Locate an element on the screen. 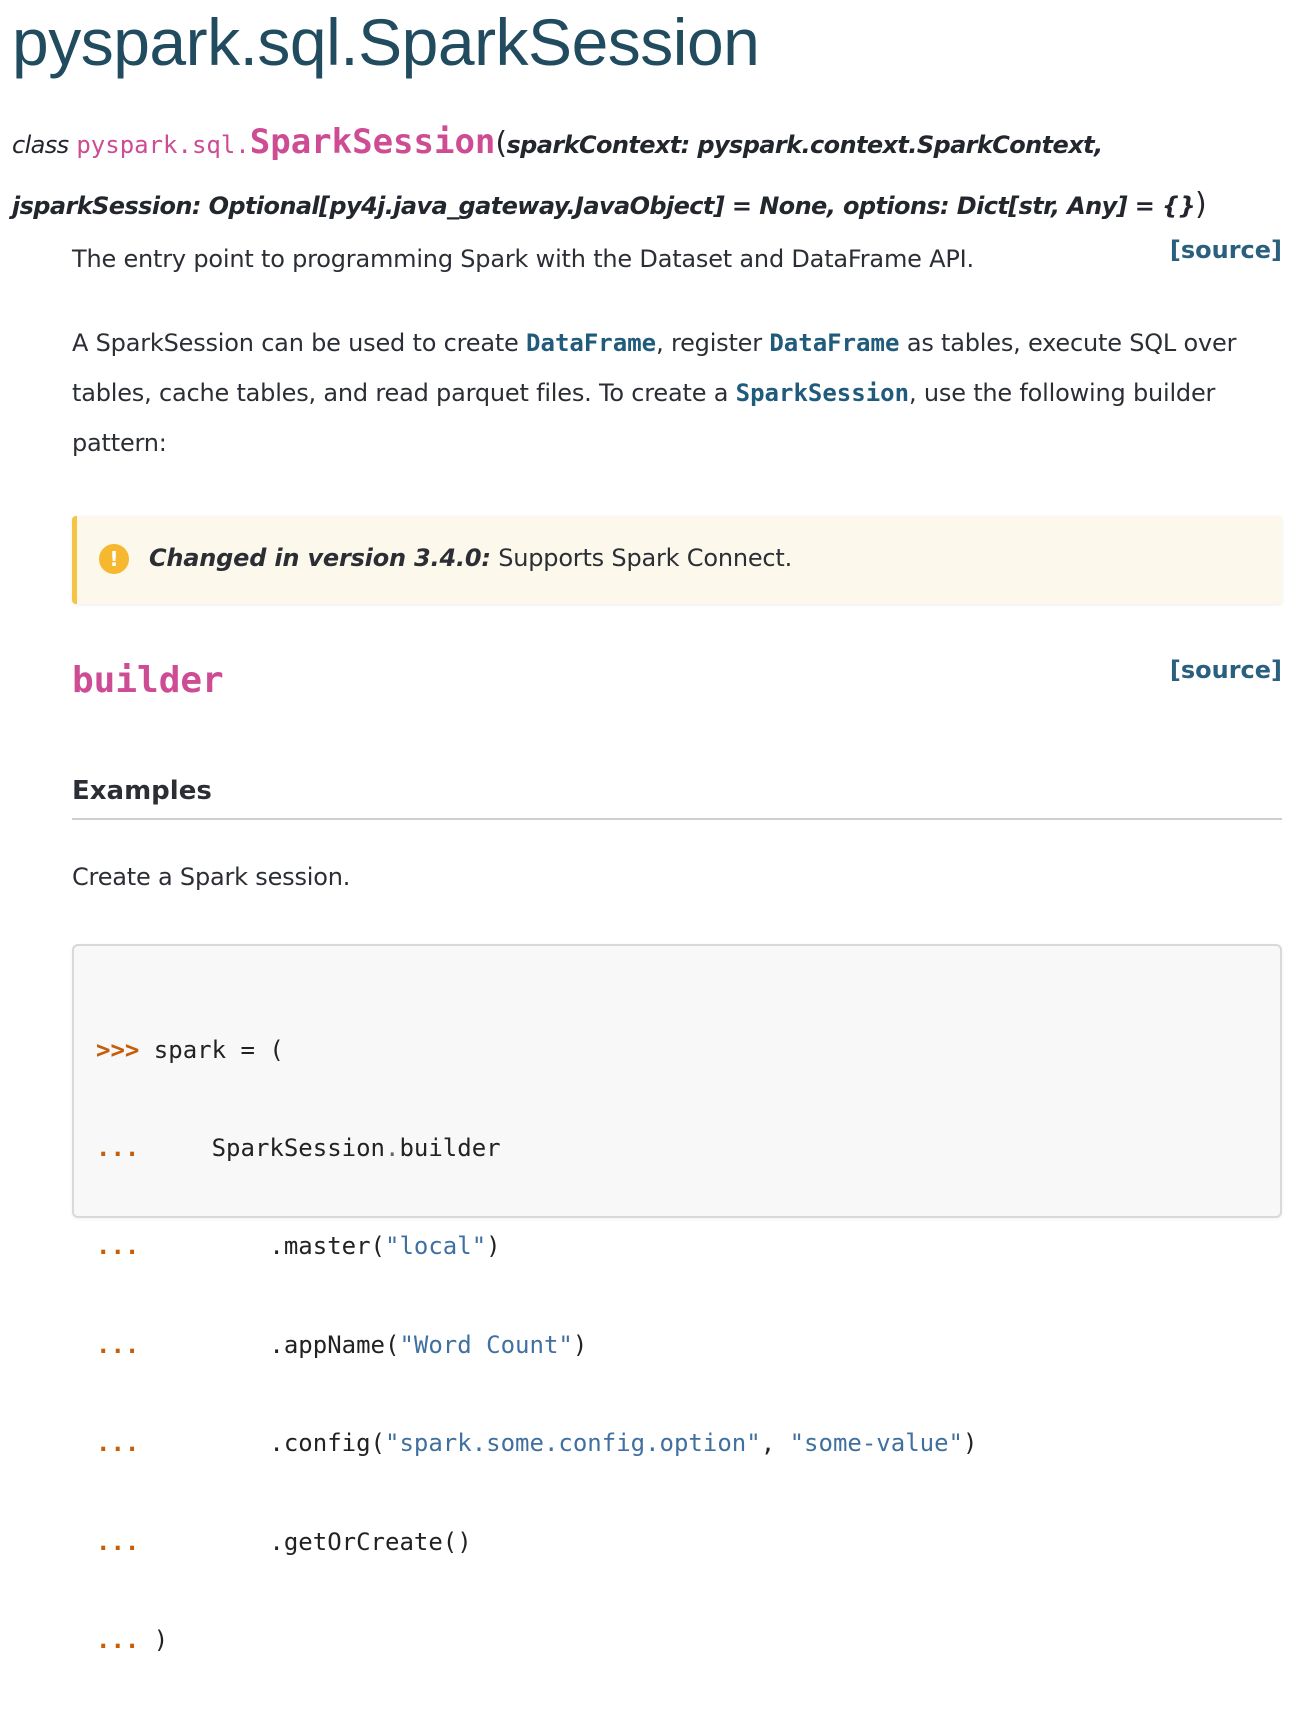 The width and height of the screenshot is (1304, 1722). open-paren: ( is located at coordinates (501, 143).